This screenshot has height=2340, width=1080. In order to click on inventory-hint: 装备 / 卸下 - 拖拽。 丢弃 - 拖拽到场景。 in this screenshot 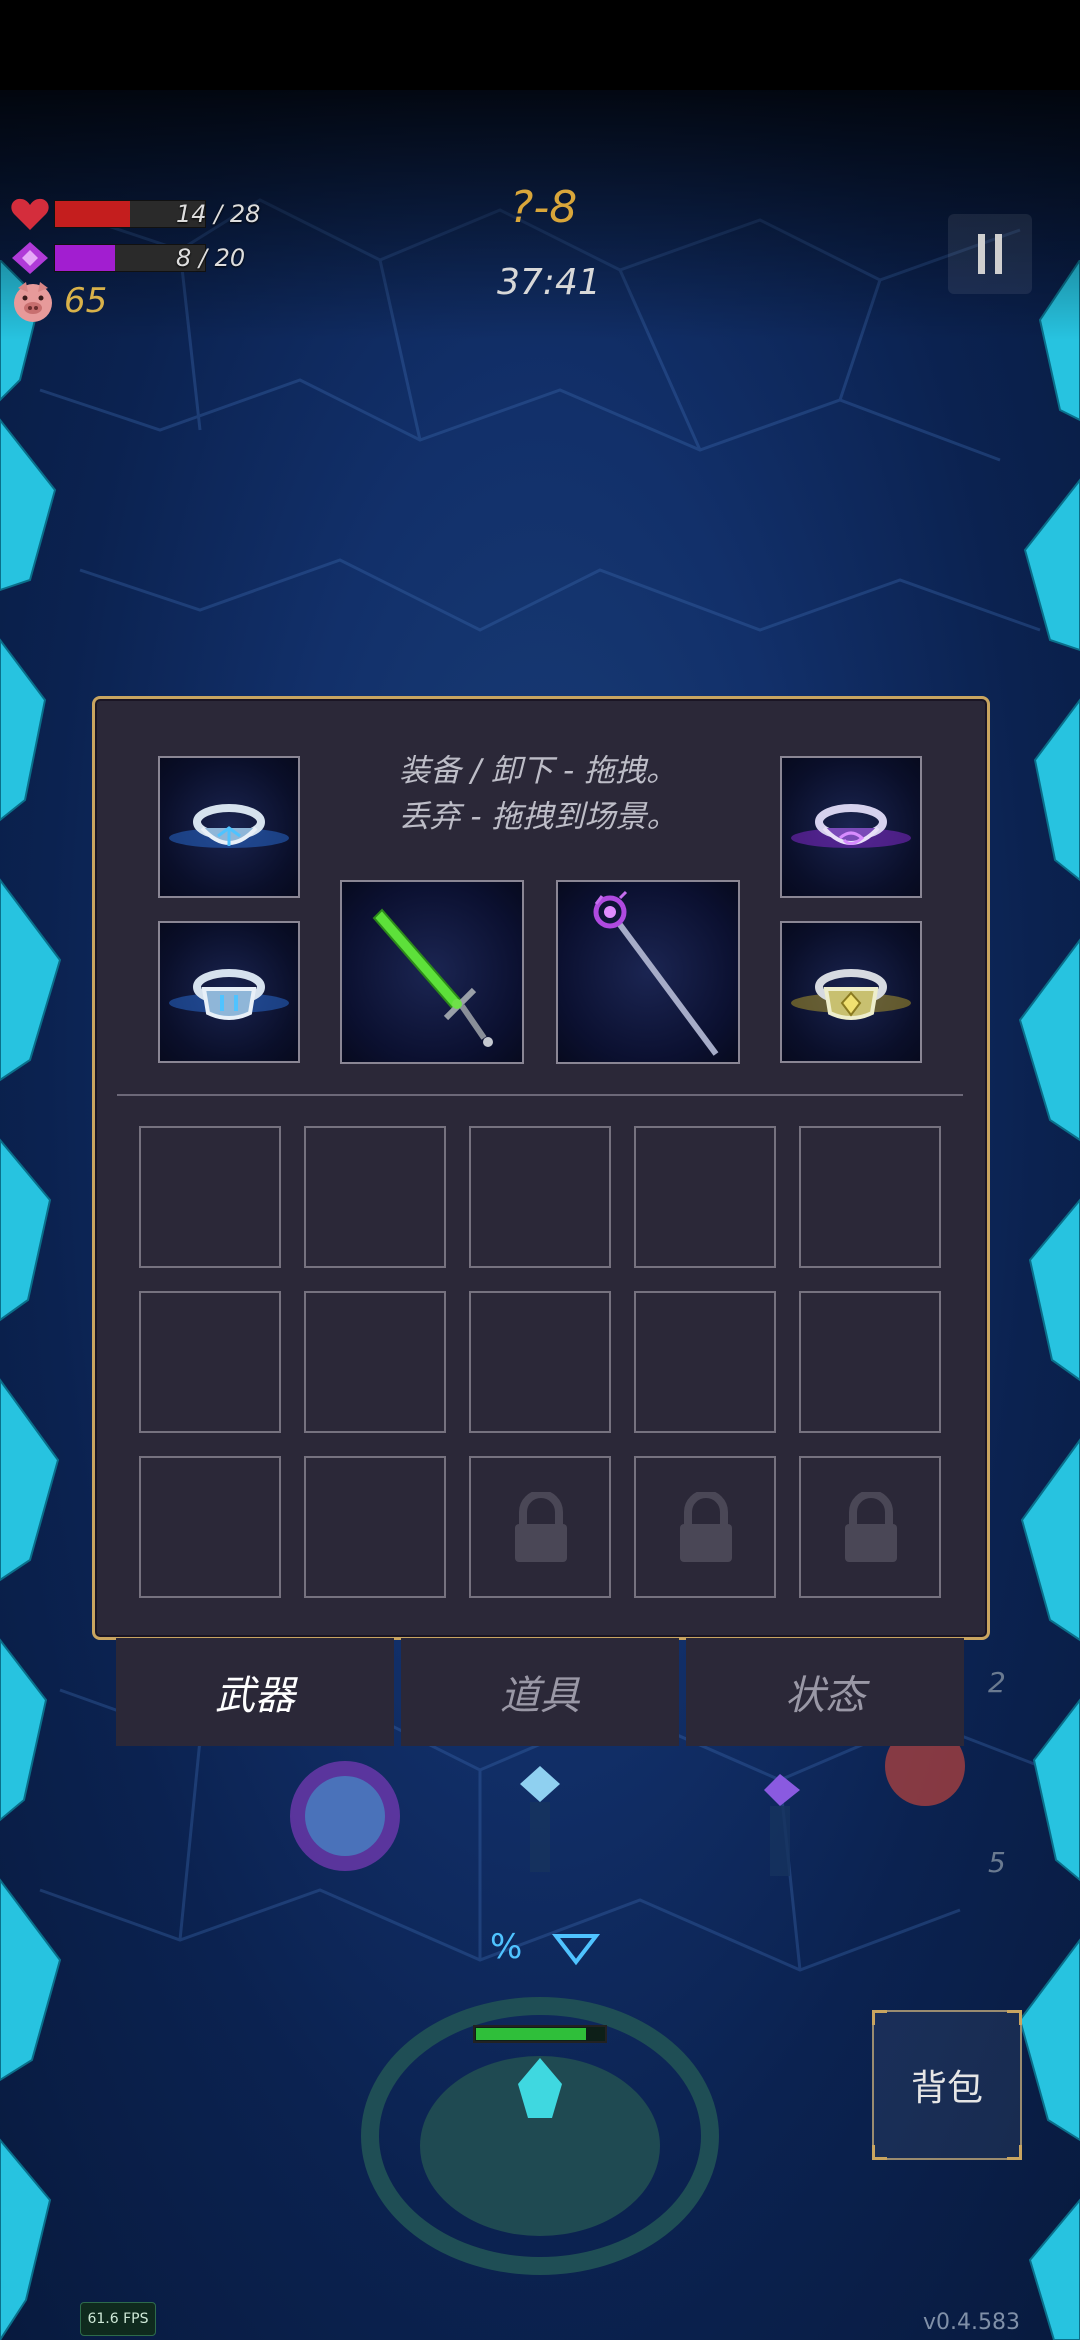, I will do `click(538, 794)`.